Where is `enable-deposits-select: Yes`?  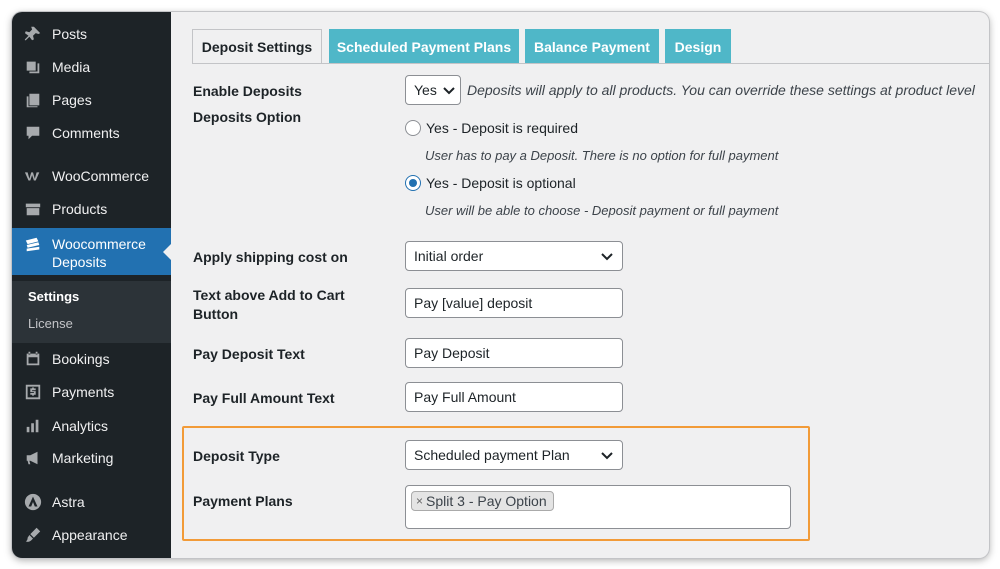 enable-deposits-select: Yes is located at coordinates (433, 90).